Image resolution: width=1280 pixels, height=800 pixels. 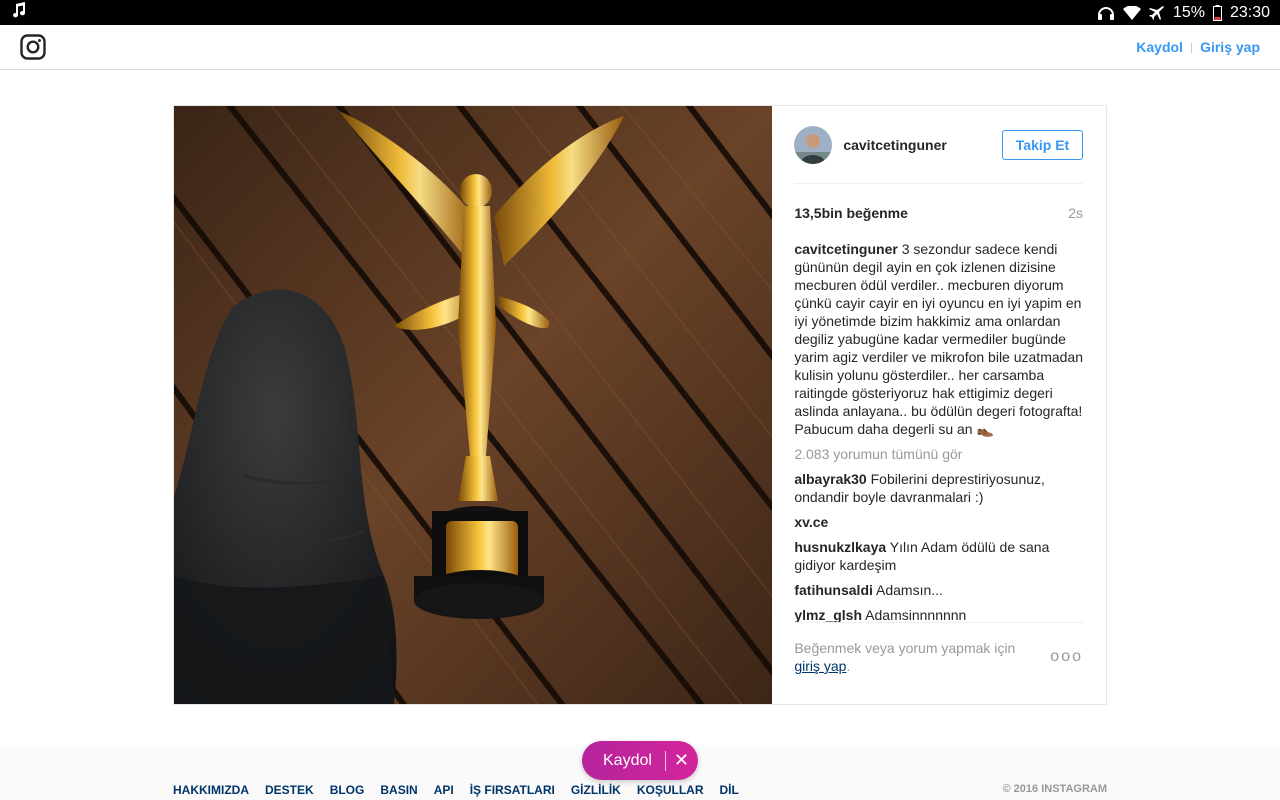 I want to click on comment-username: xv.ce, so click(x=811, y=522).